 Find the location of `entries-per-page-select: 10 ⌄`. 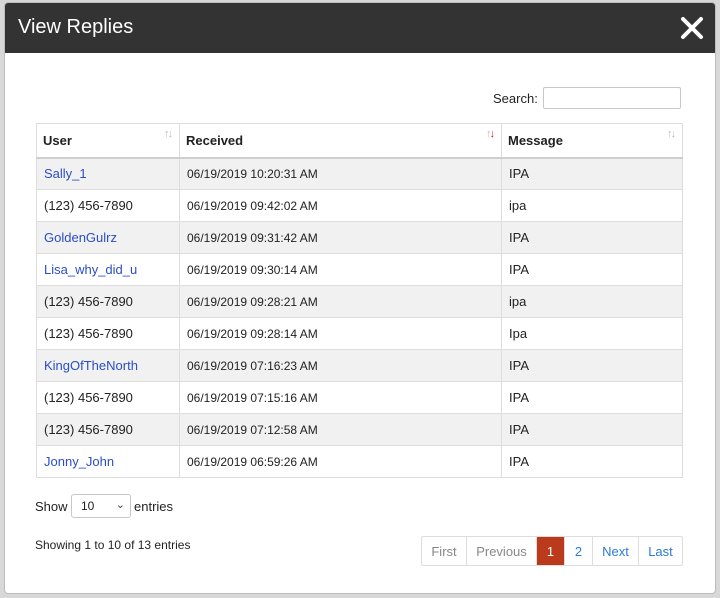

entries-per-page-select: 10 ⌄ is located at coordinates (101, 506).